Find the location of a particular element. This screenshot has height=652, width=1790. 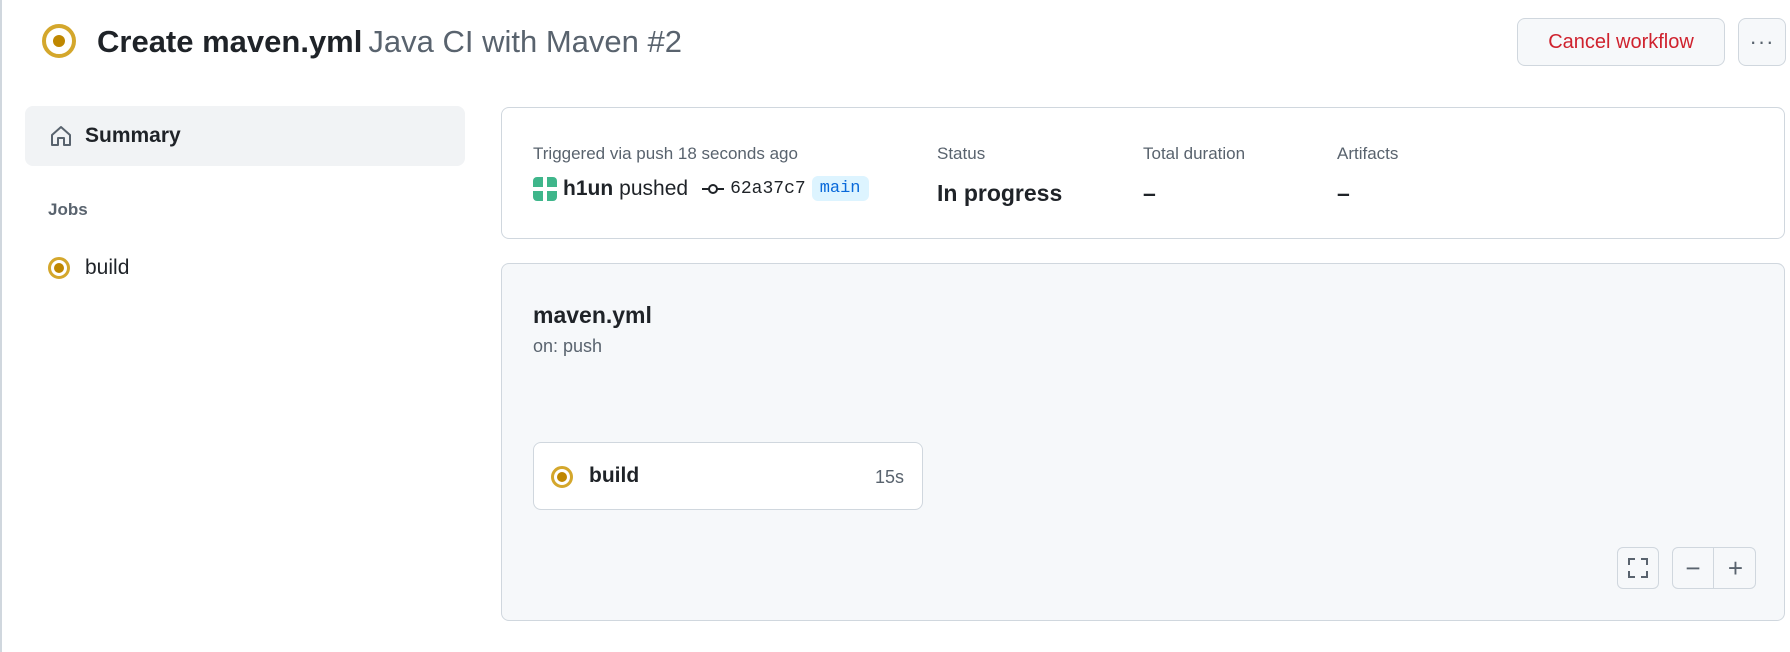

workflow-subtitle: Java CI with Maven #2 is located at coordinates (525, 41).